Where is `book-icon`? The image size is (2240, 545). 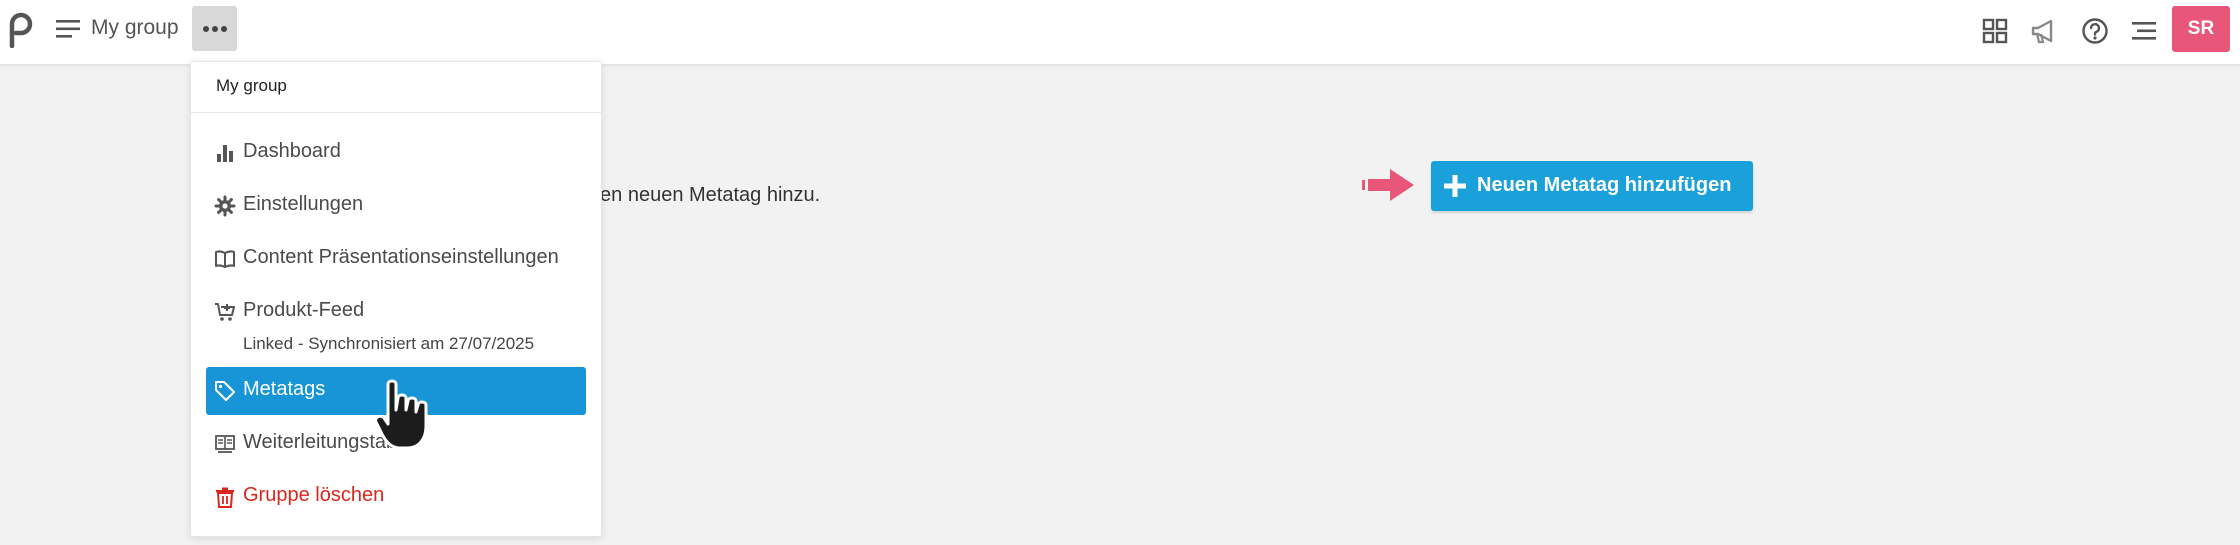 book-icon is located at coordinates (225, 259).